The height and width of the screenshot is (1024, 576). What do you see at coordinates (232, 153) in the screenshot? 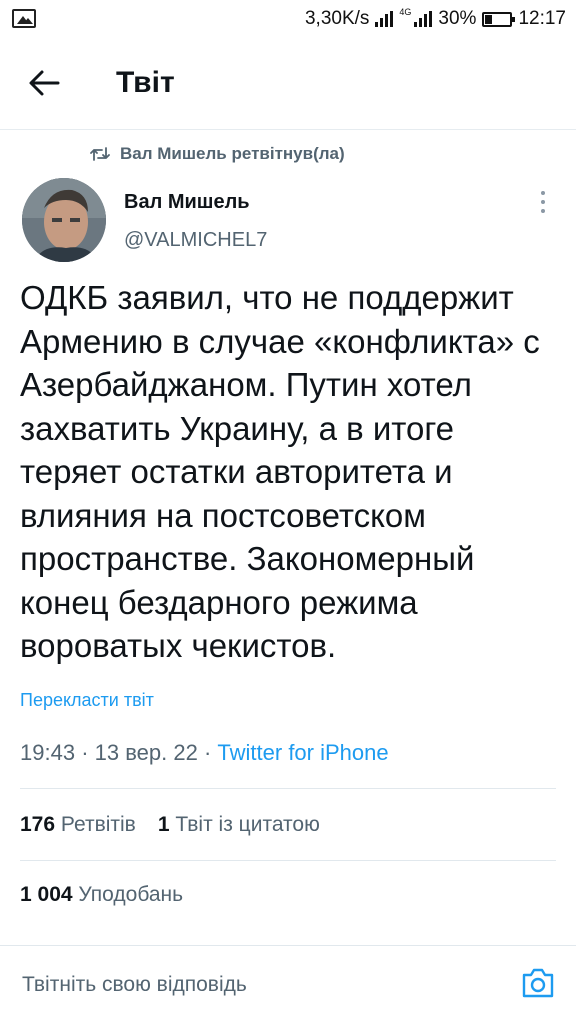
I see `retweet-label: Вал Мишель ретвітнув(ла)` at bounding box center [232, 153].